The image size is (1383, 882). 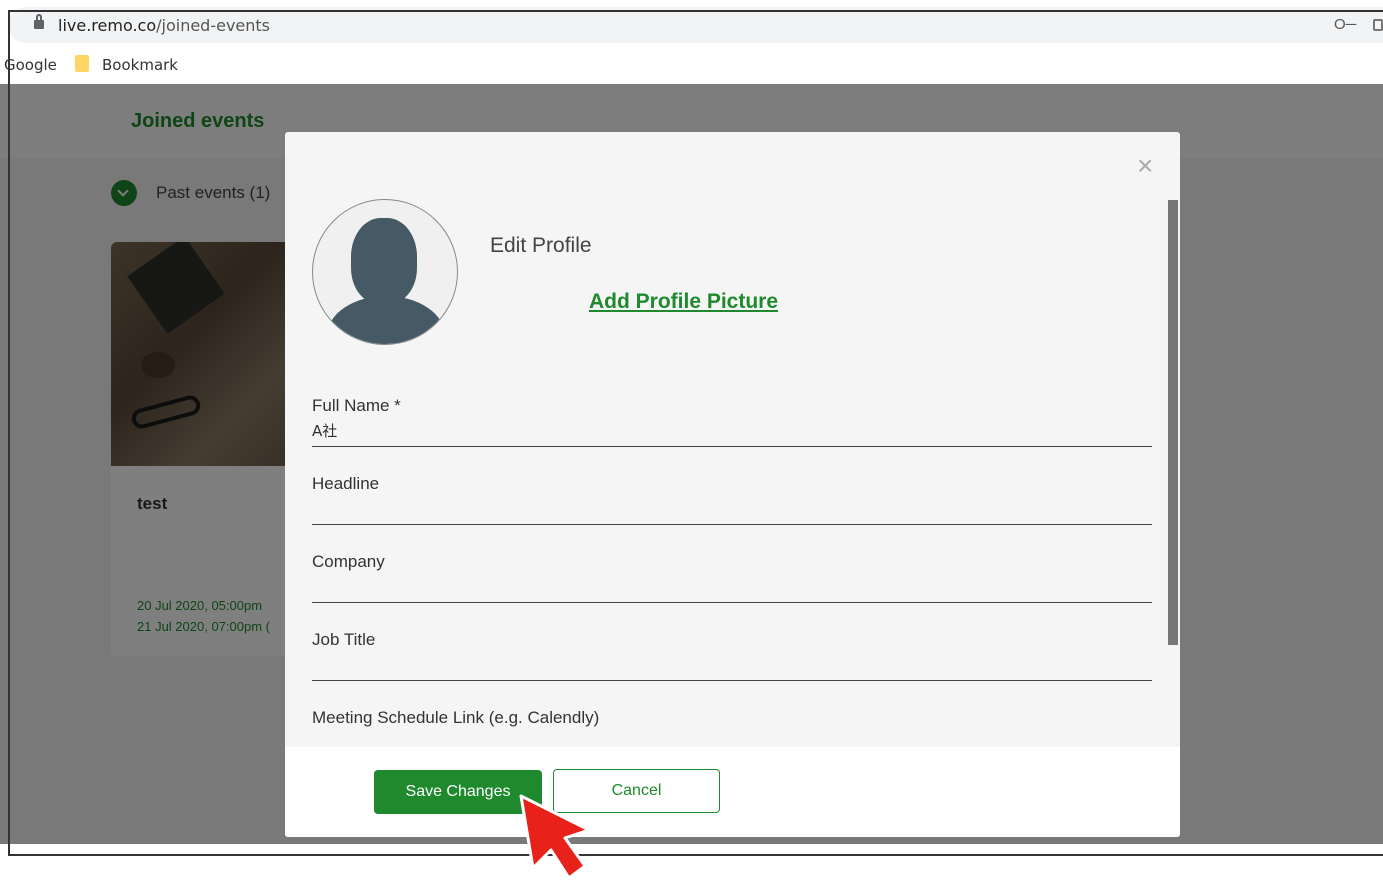 What do you see at coordinates (732, 792) in the screenshot?
I see `modal-footer: Save Changes Cancel` at bounding box center [732, 792].